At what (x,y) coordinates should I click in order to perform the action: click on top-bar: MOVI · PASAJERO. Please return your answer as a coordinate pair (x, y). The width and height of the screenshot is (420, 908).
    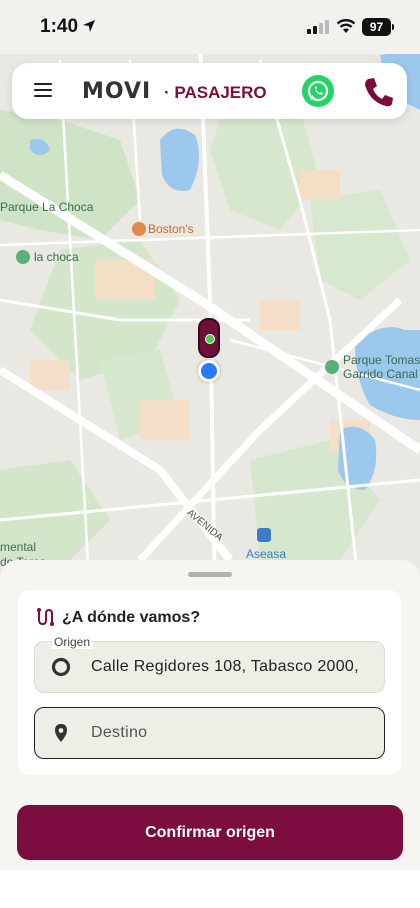
    Looking at the image, I should click on (209, 91).